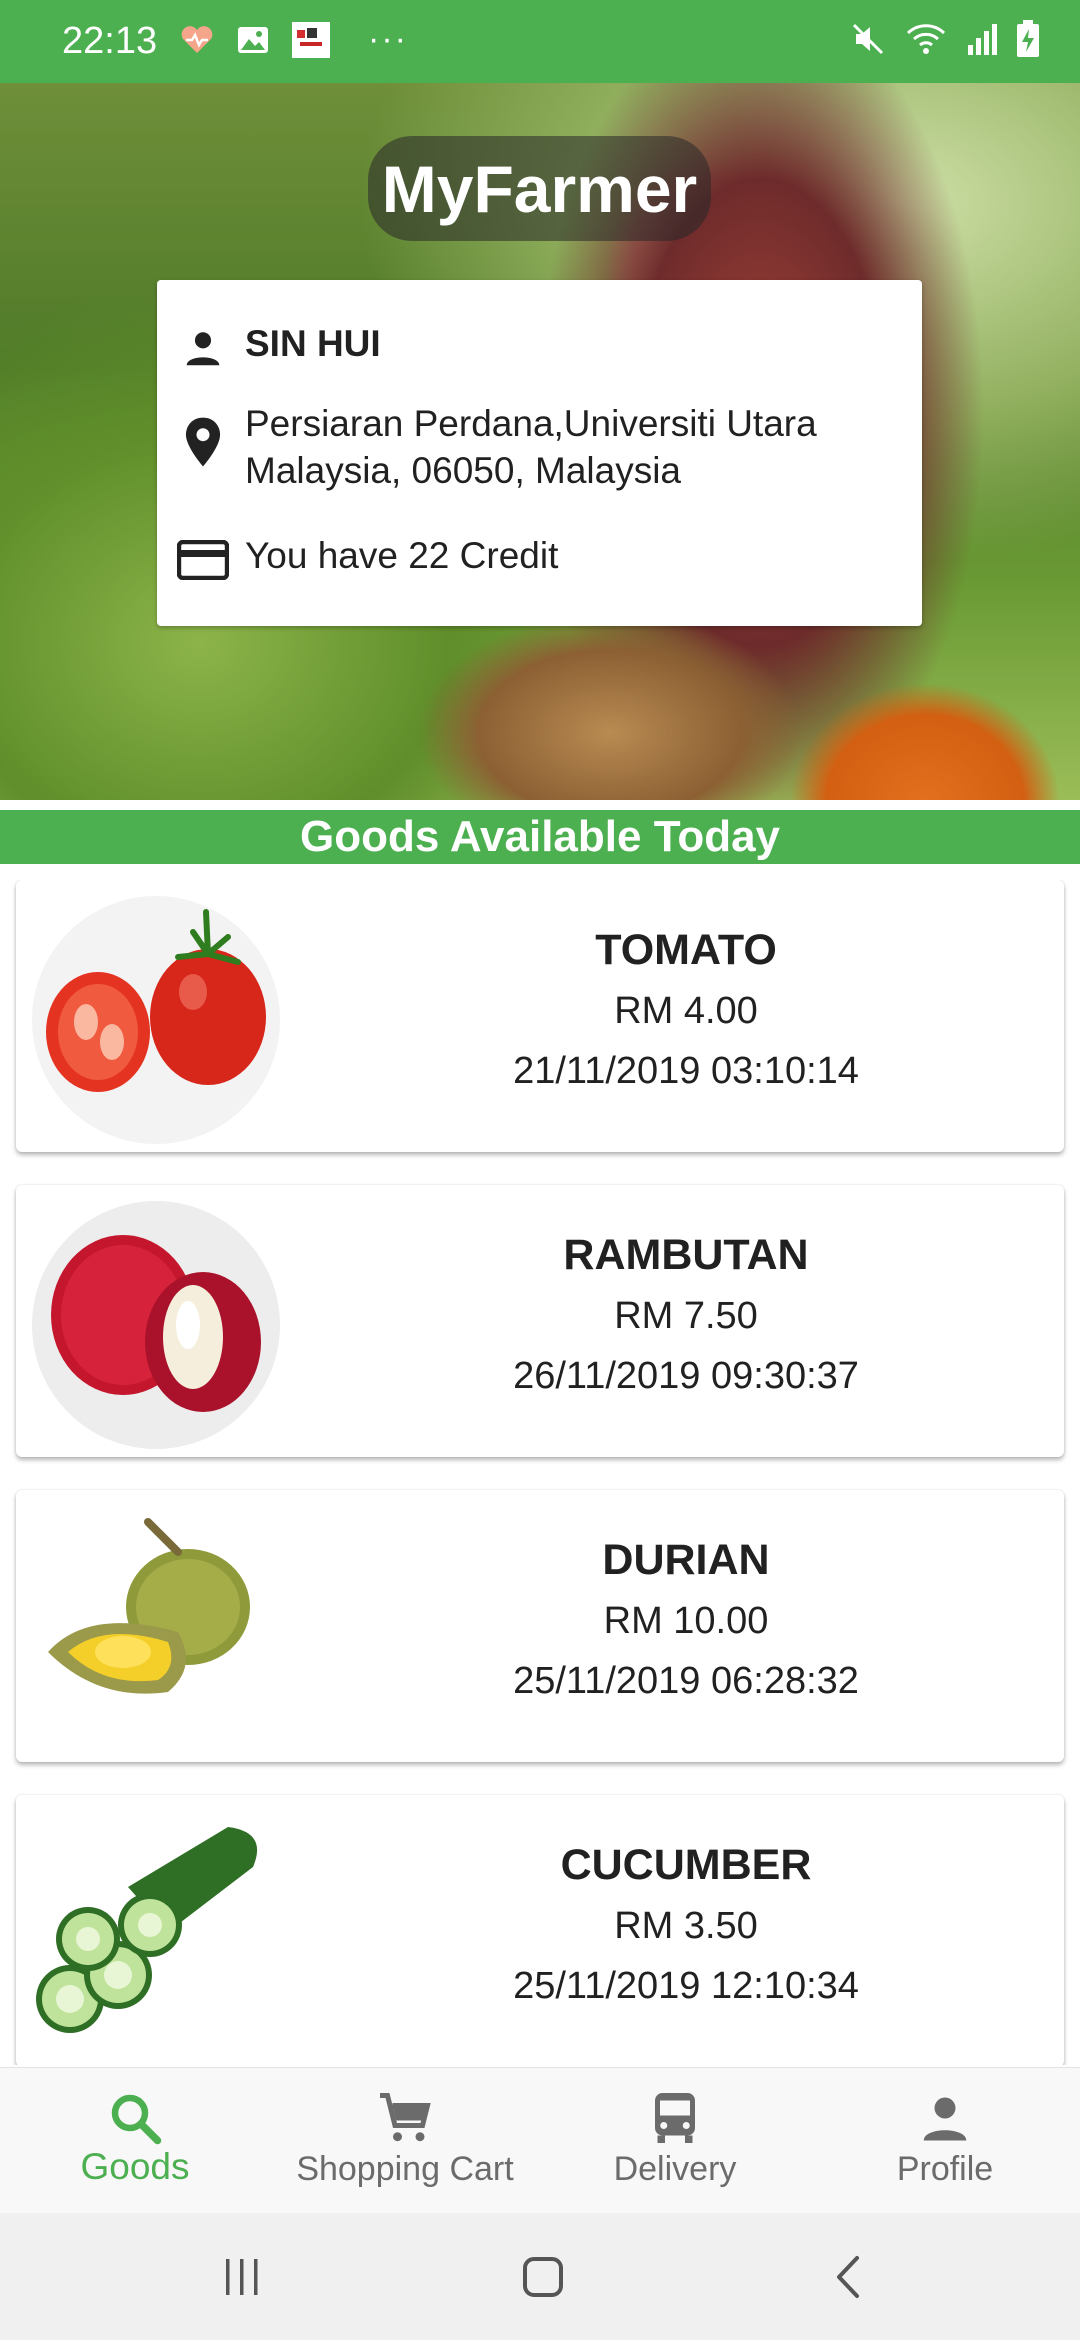 The height and width of the screenshot is (2340, 1080). I want to click on goods-info: RAMBUTAN RM 7.50 26/11/2019 09:30:37, so click(686, 1315).